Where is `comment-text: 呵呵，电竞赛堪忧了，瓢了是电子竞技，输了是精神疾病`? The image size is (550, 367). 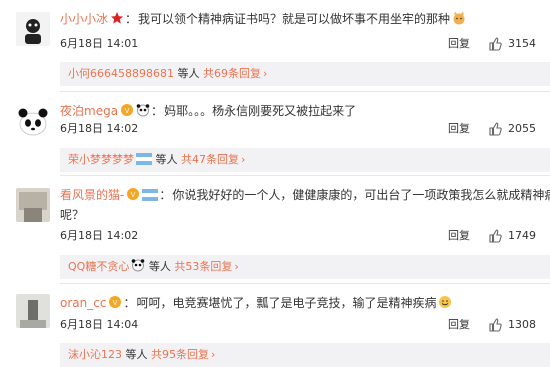 comment-text: 呵呵，电竞赛堪忧了，瓢了是电子竞技，输了是精神疾病 is located at coordinates (286, 303).